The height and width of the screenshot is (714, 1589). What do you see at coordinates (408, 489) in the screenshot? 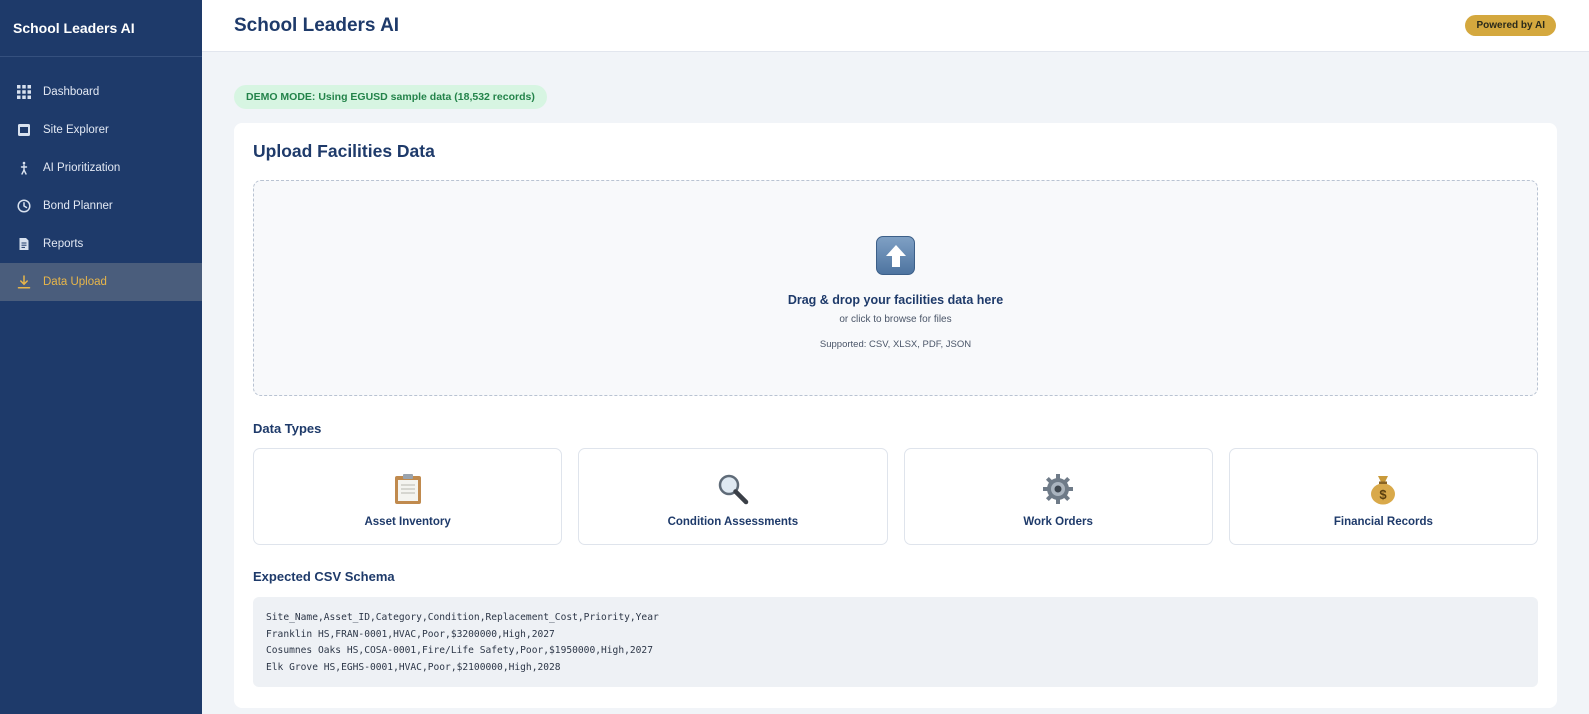
I see `clipboard-icon` at bounding box center [408, 489].